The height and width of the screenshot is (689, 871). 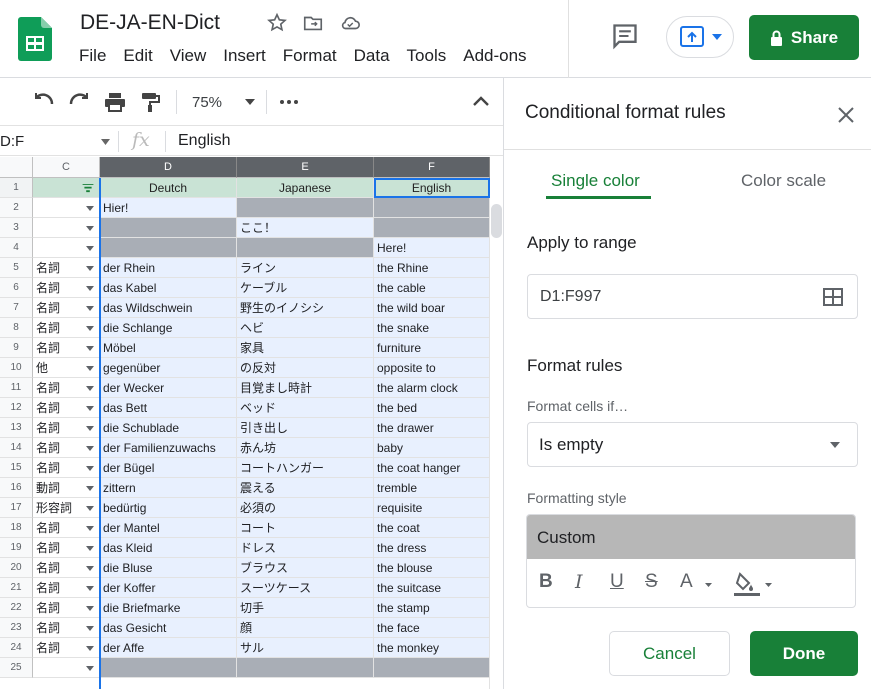 What do you see at coordinates (305, 488) in the screenshot?
I see `table-cell: 震える` at bounding box center [305, 488].